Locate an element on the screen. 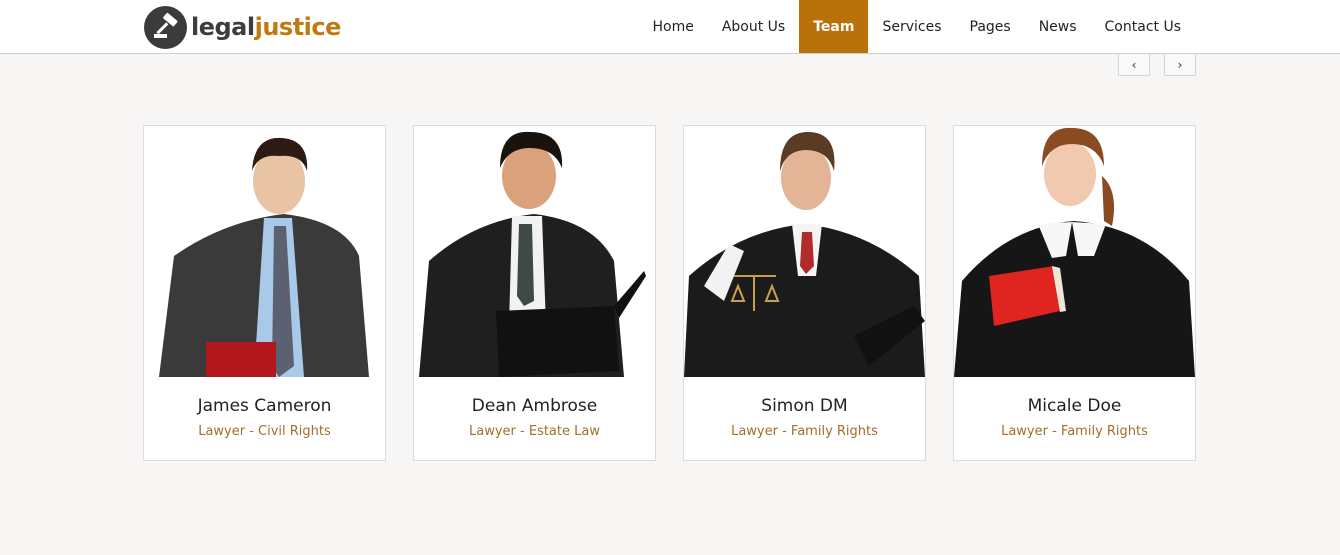  nav-item-home: Home is located at coordinates (672, 26).